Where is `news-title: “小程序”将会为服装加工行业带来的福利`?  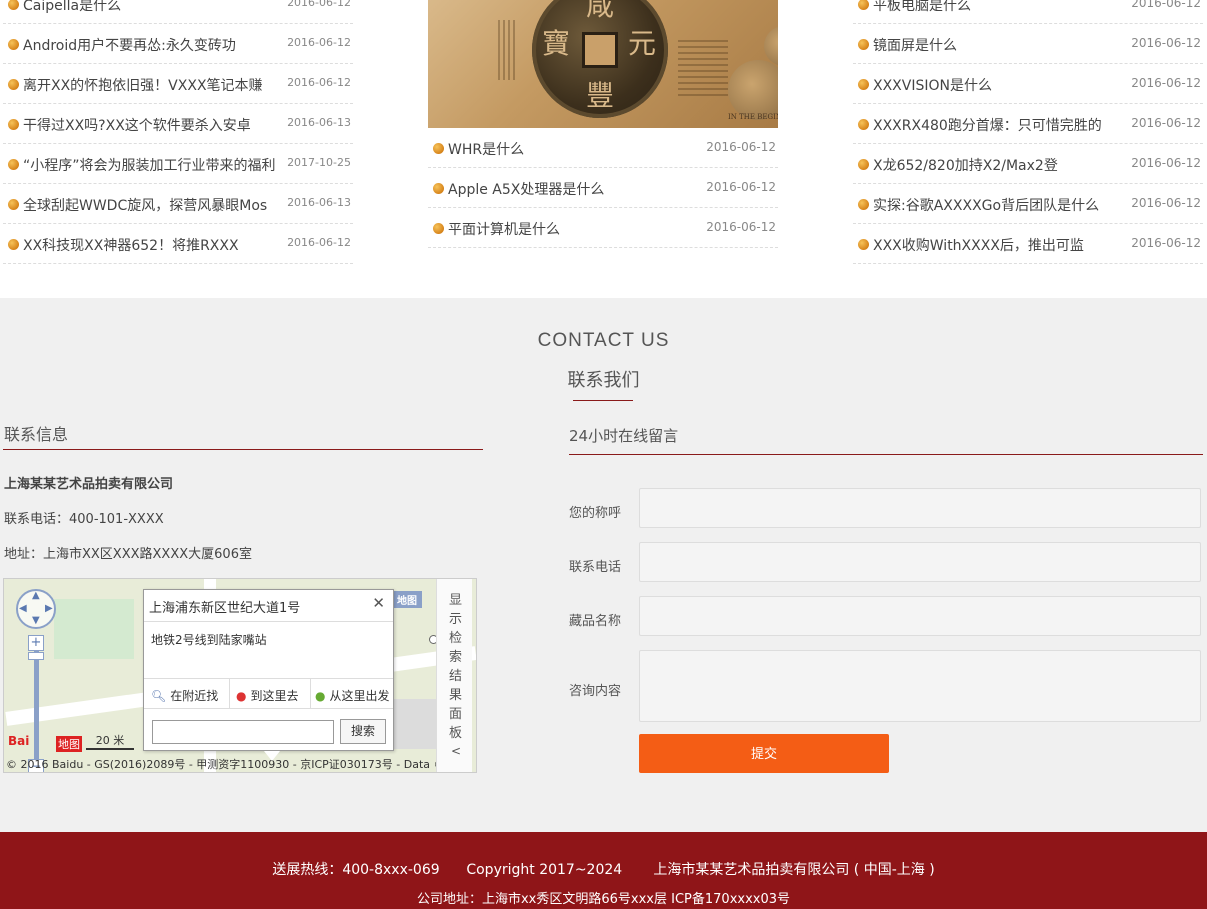
news-title: “小程序”将会为服装加工行业带来的福利 is located at coordinates (157, 165).